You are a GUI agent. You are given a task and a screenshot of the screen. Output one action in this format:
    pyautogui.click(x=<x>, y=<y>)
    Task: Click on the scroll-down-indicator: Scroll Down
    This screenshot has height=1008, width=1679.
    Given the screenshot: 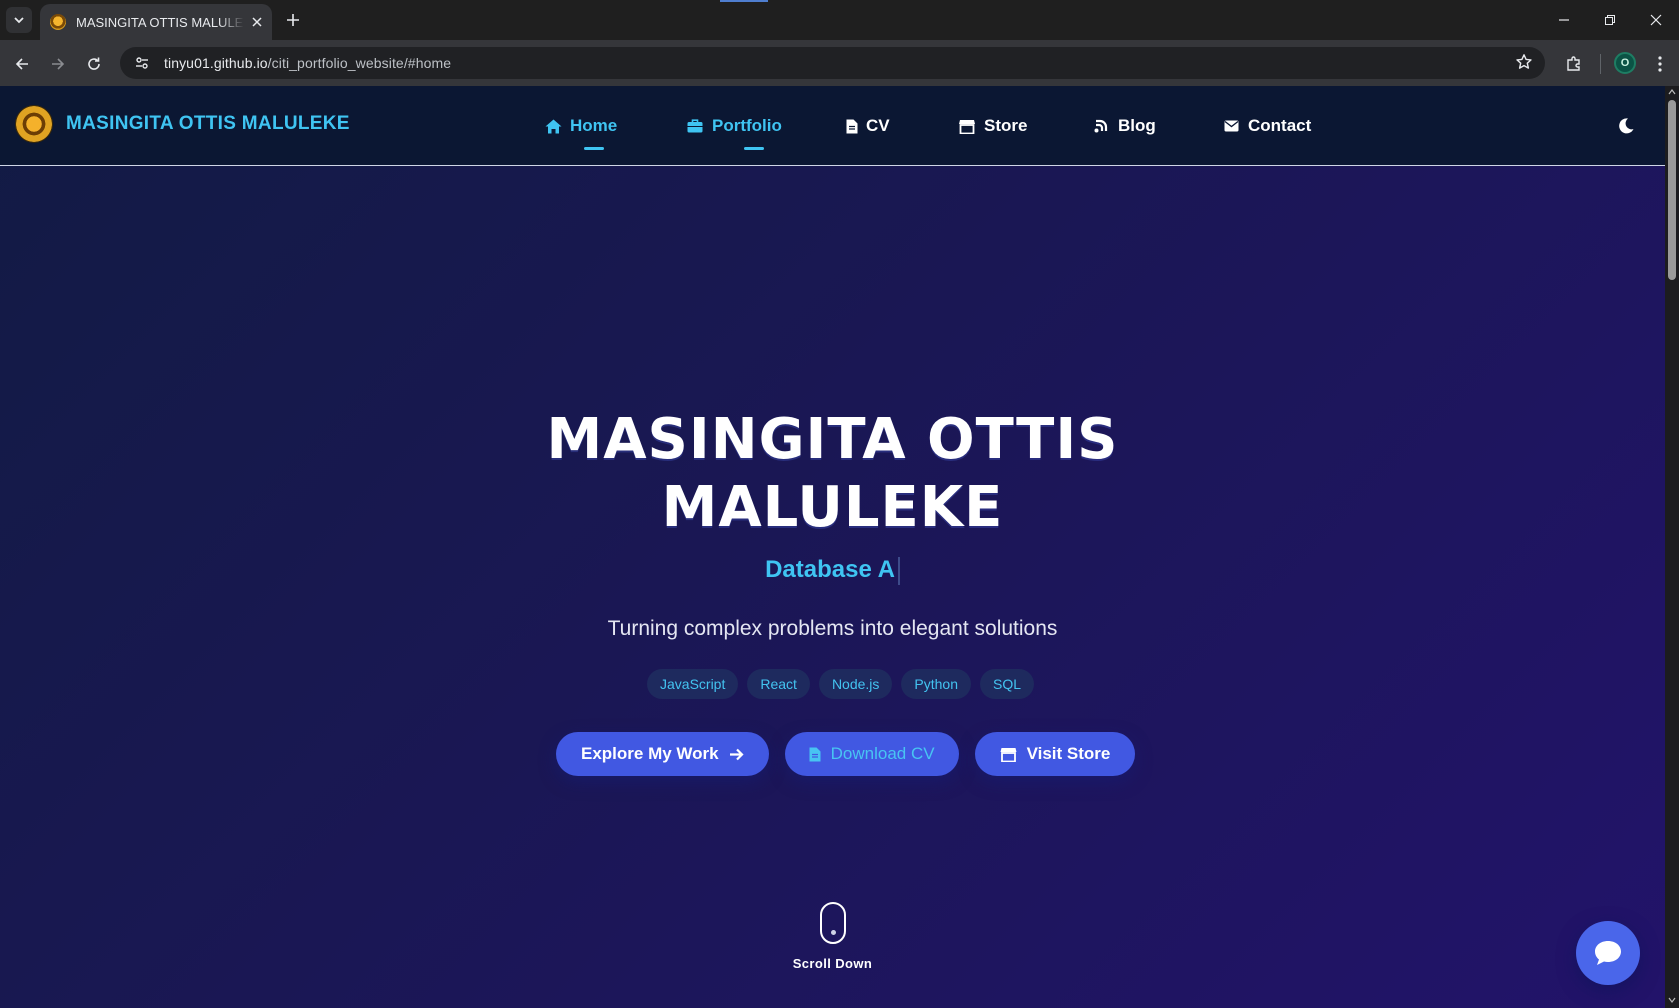 What is the action you would take?
    pyautogui.click(x=832, y=936)
    